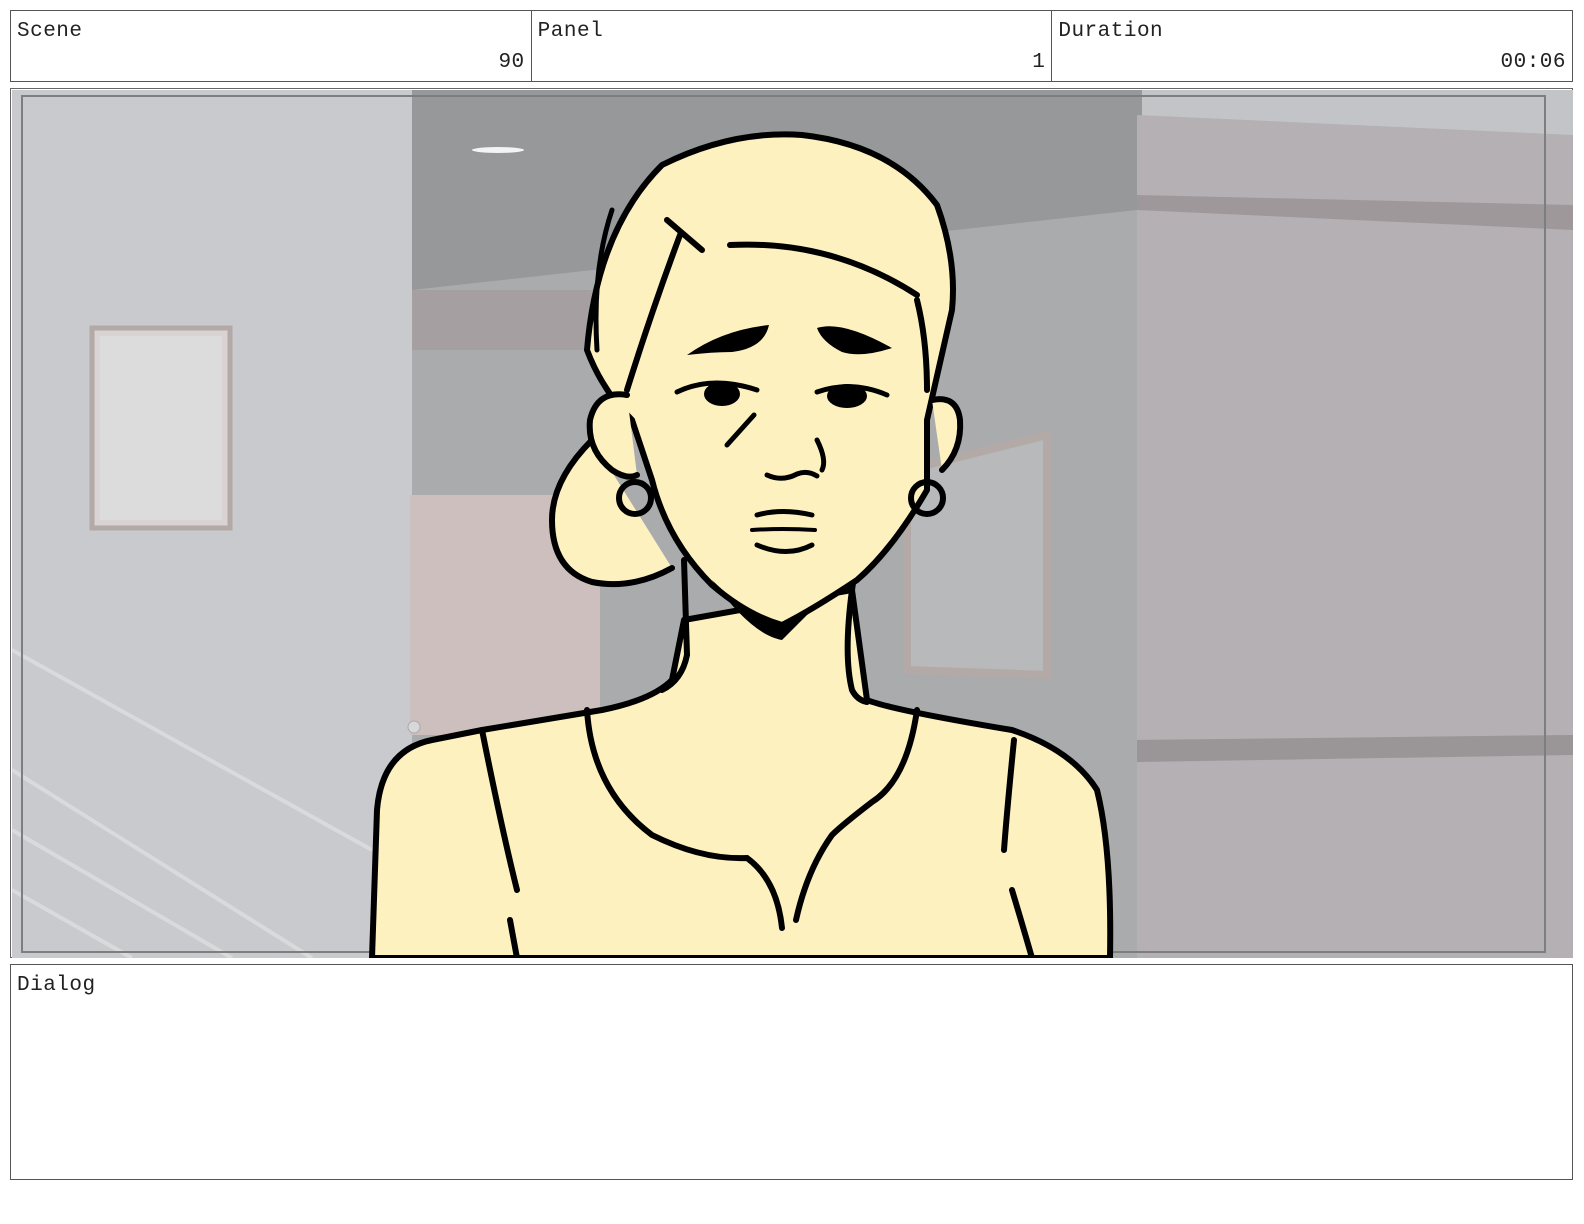 The image size is (1584, 1224). What do you see at coordinates (1312, 46) in the screenshot?
I see `duration-cell: Duration 00:06` at bounding box center [1312, 46].